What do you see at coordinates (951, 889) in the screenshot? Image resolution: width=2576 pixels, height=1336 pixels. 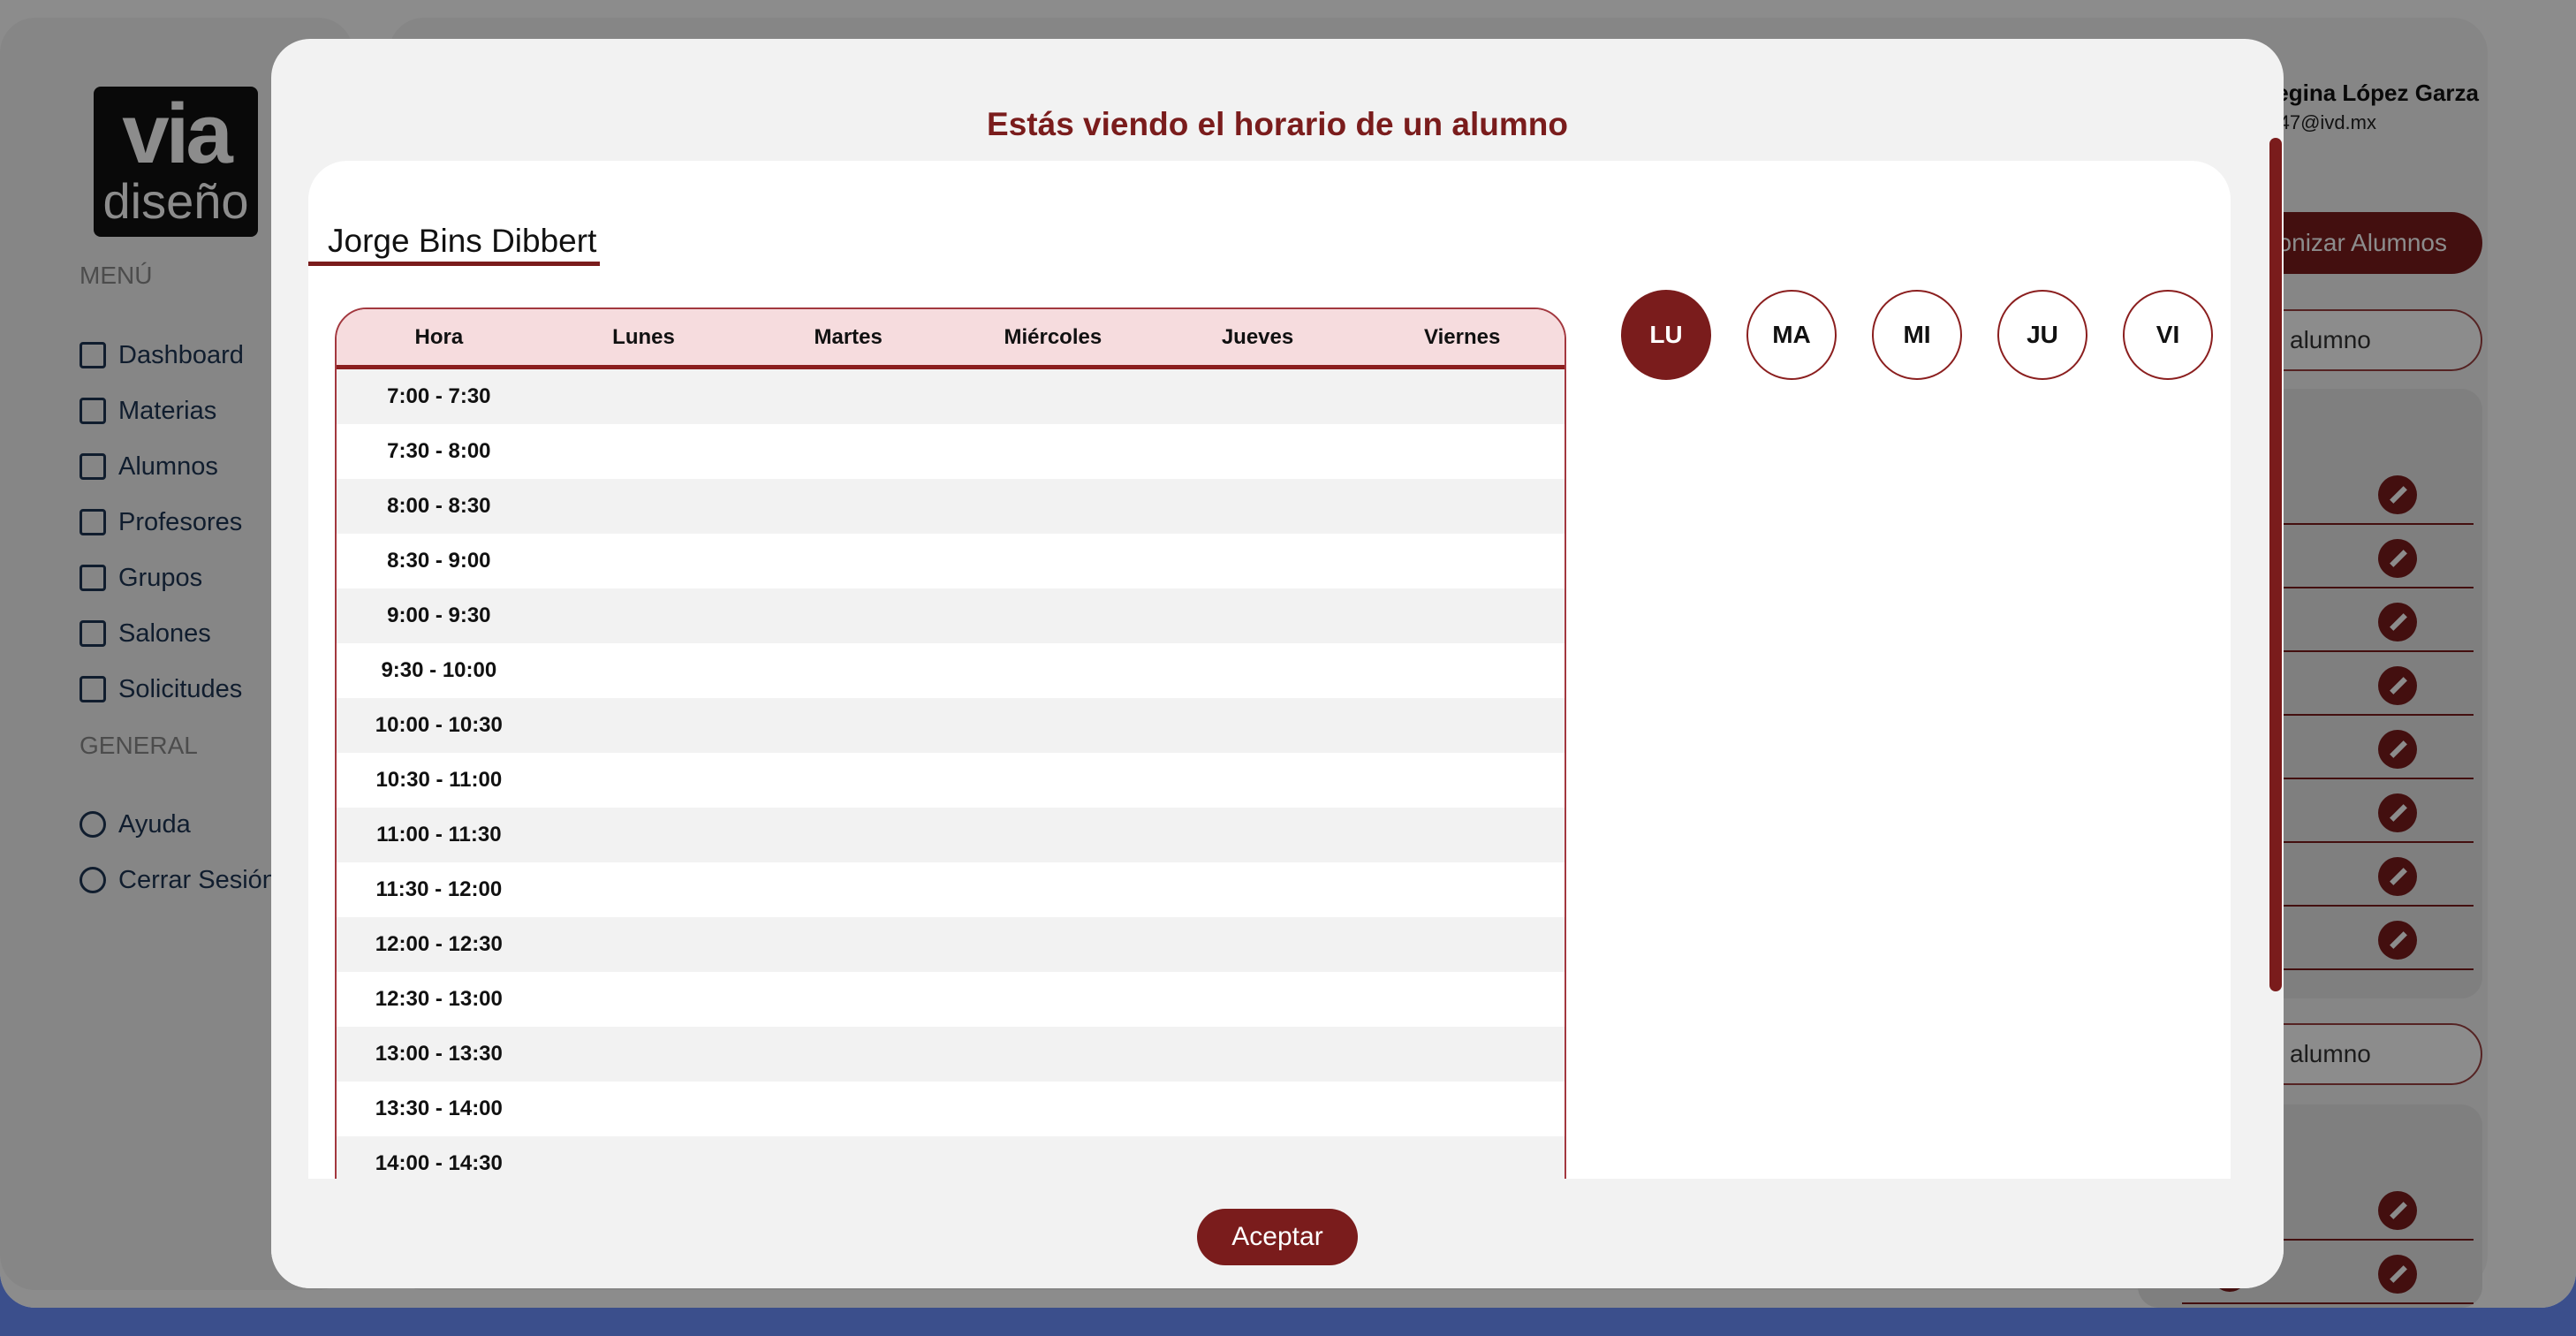 I see `schedule-row: 11:30 - 12:00` at bounding box center [951, 889].